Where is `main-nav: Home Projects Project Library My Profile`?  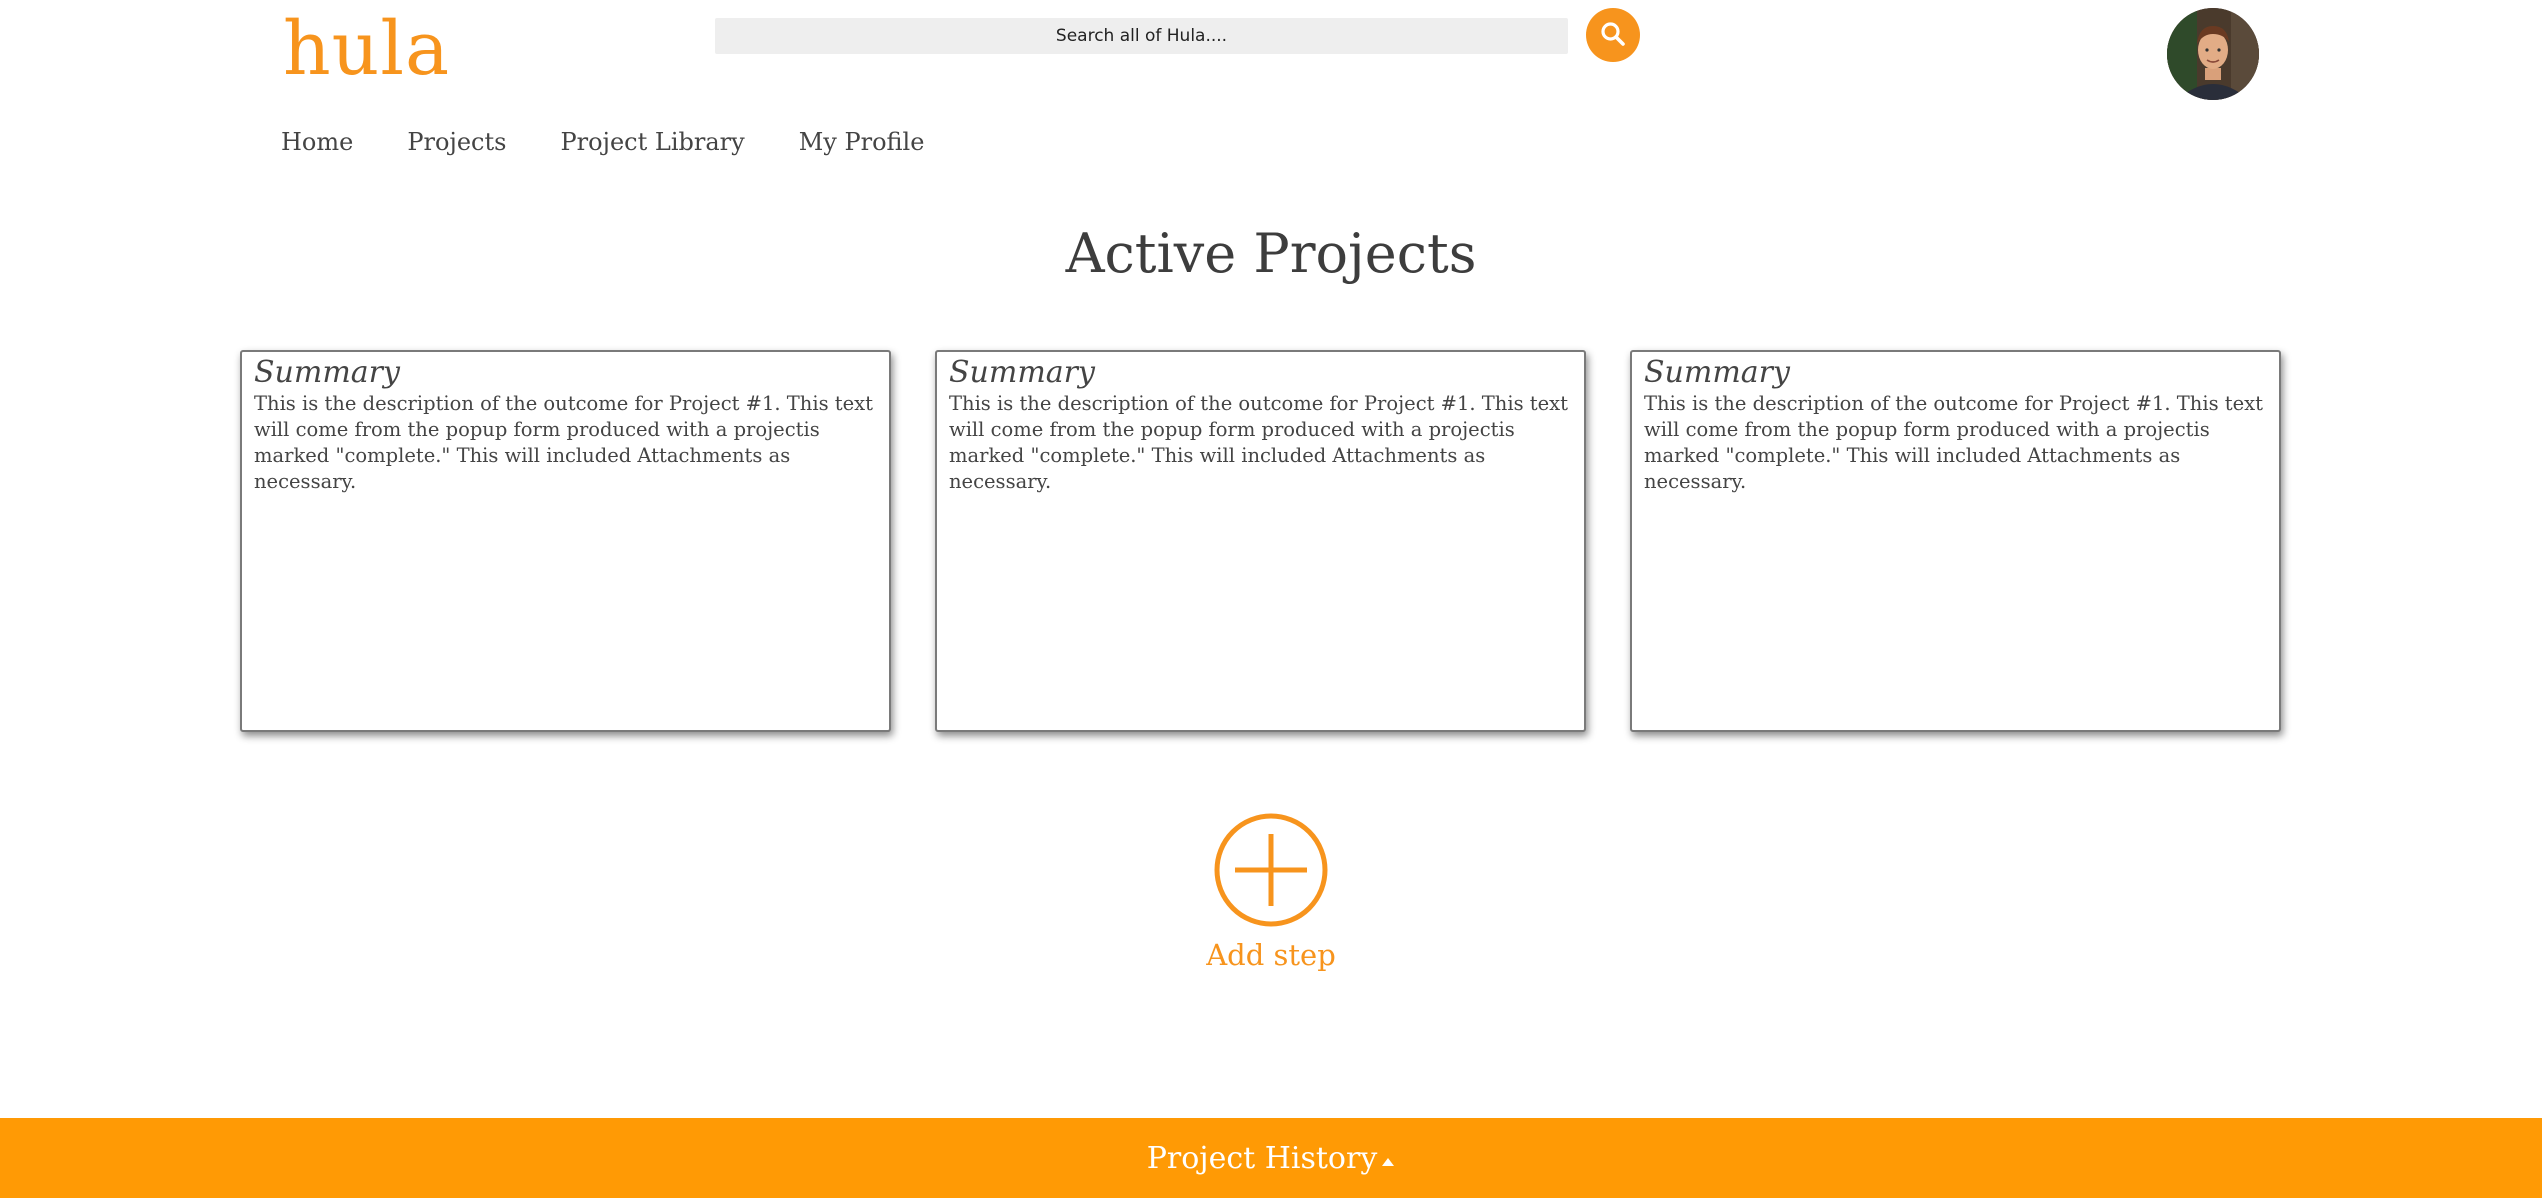 main-nav: Home Projects Project Library My Profile is located at coordinates (602, 142).